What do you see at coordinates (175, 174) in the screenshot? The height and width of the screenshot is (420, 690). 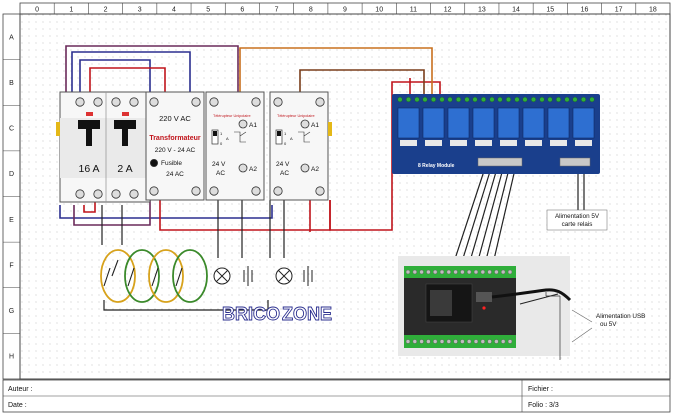 I see `transformer-output-label: 24 AC` at bounding box center [175, 174].